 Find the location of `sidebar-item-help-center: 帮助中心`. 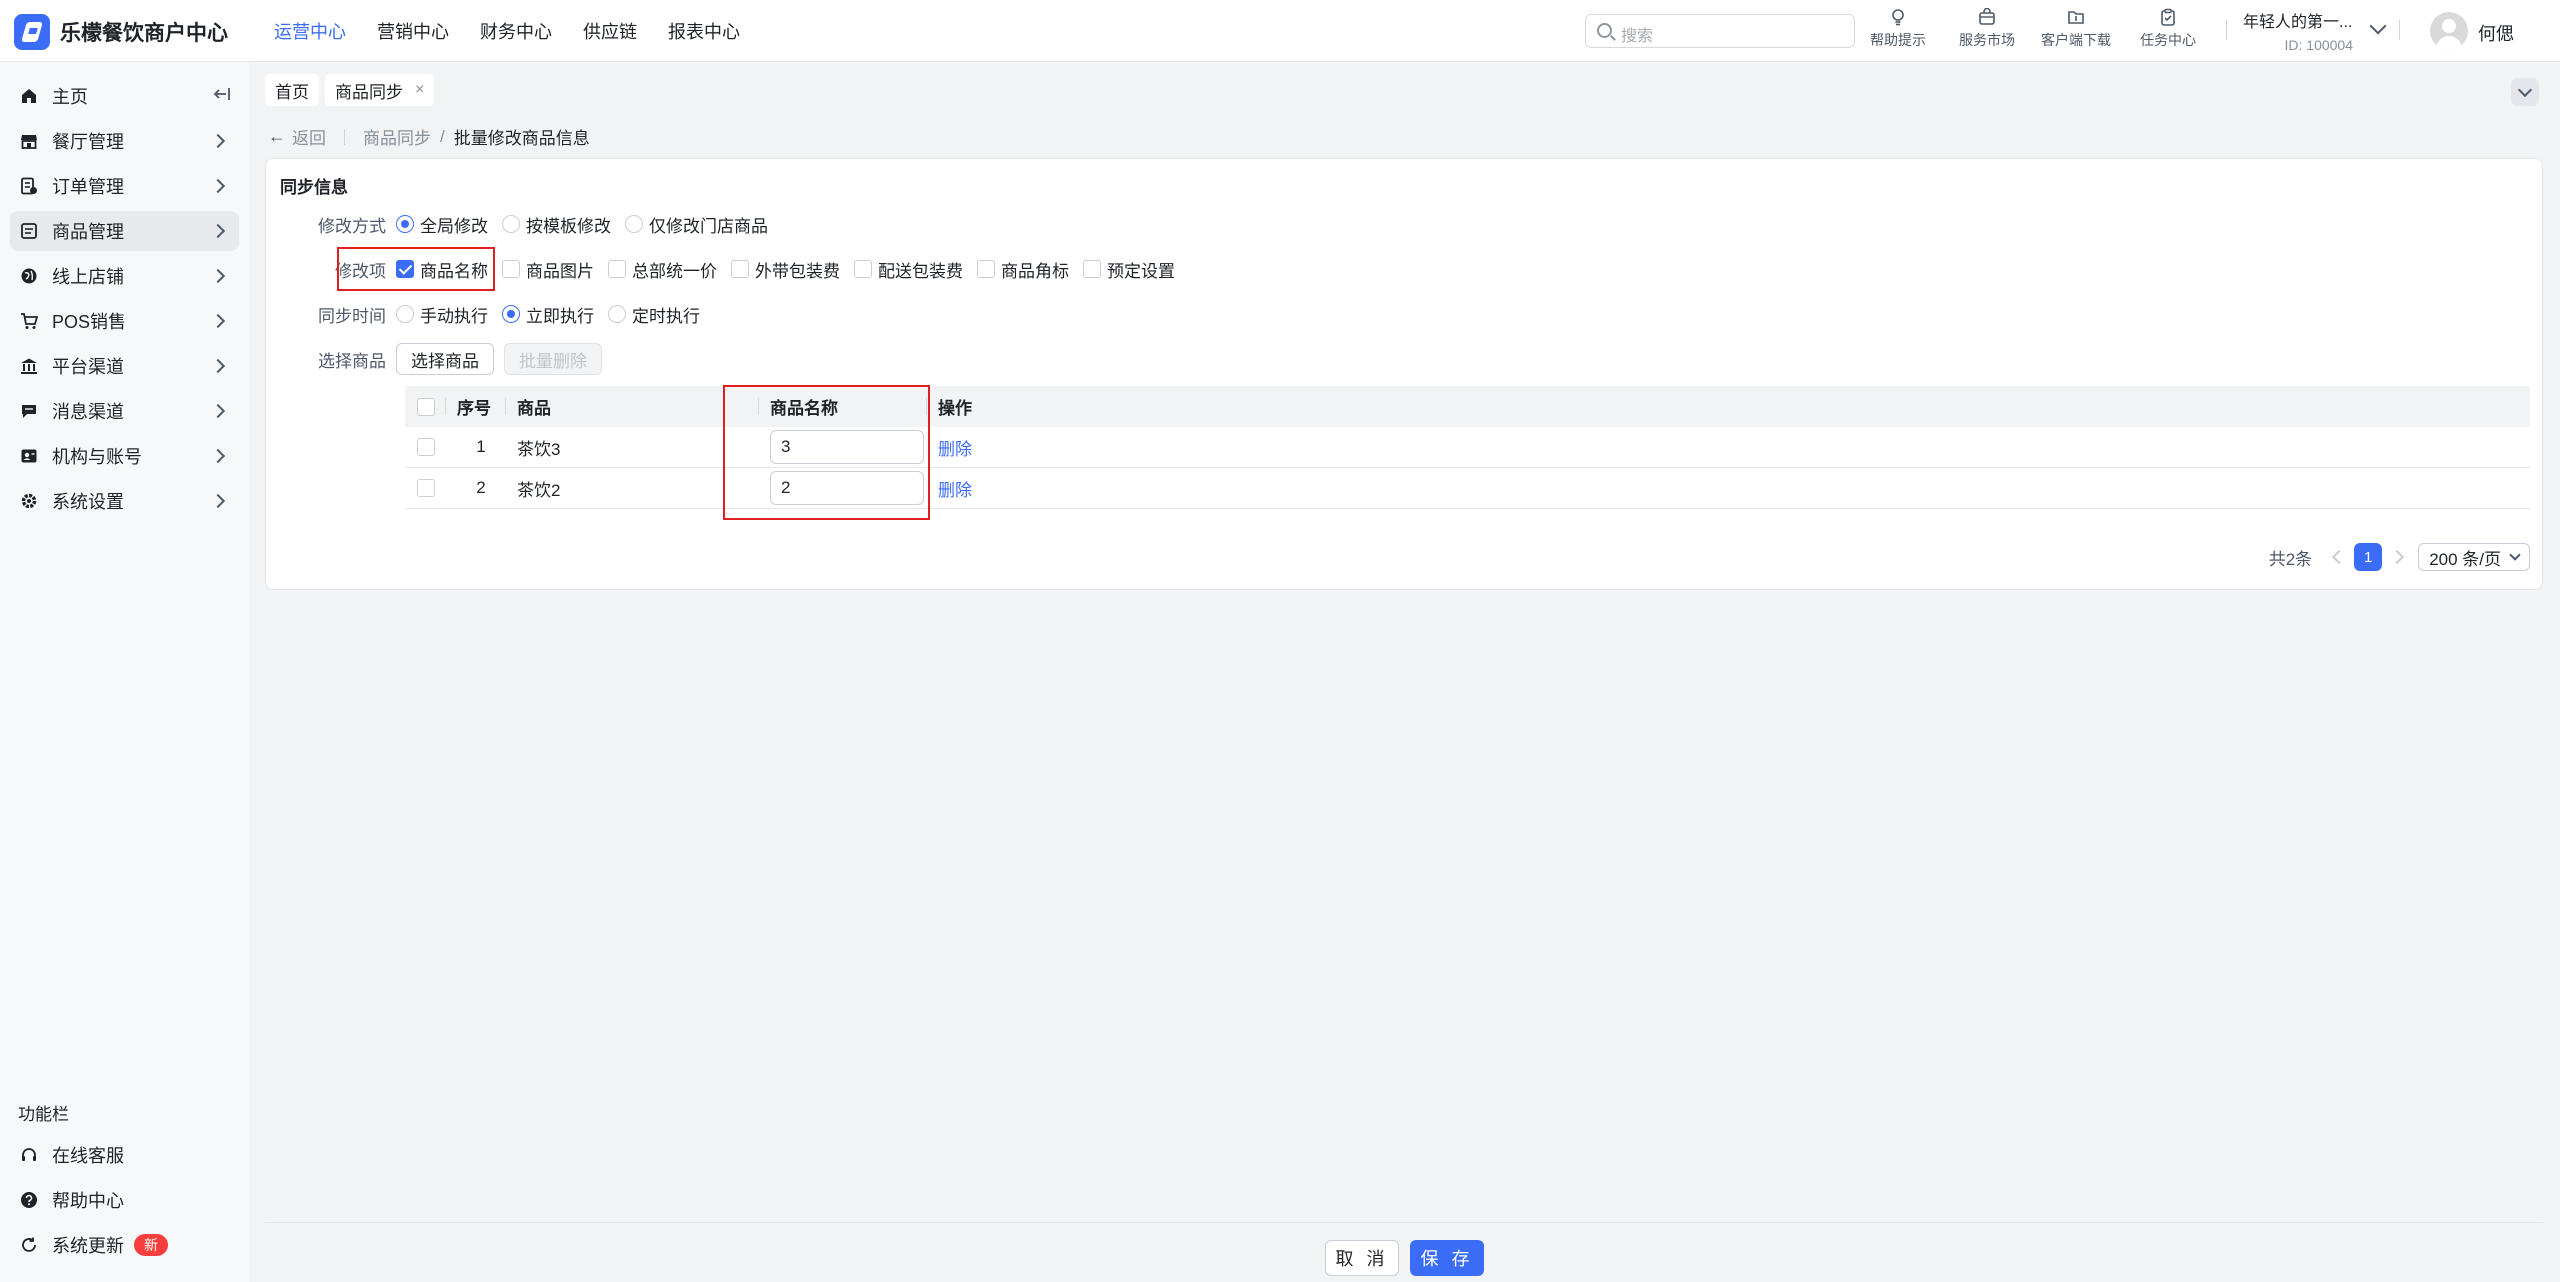

sidebar-item-help-center: 帮助中心 is located at coordinates (124, 1200).